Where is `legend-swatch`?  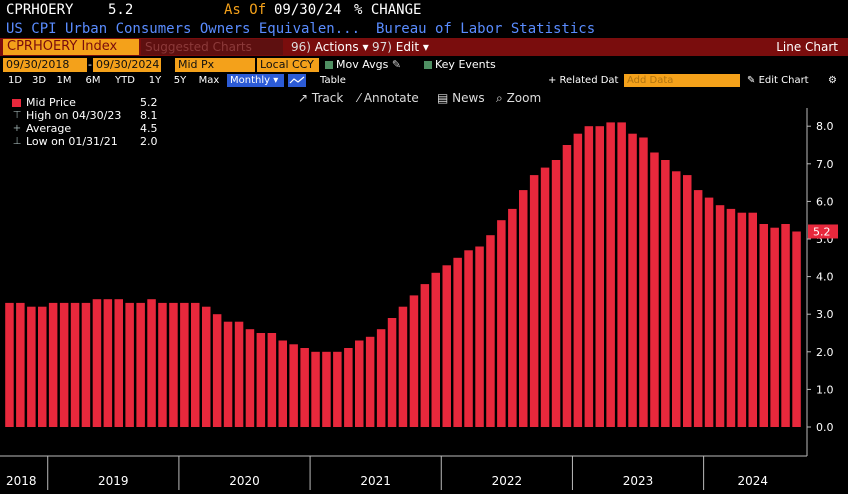
legend-swatch is located at coordinates (16, 103).